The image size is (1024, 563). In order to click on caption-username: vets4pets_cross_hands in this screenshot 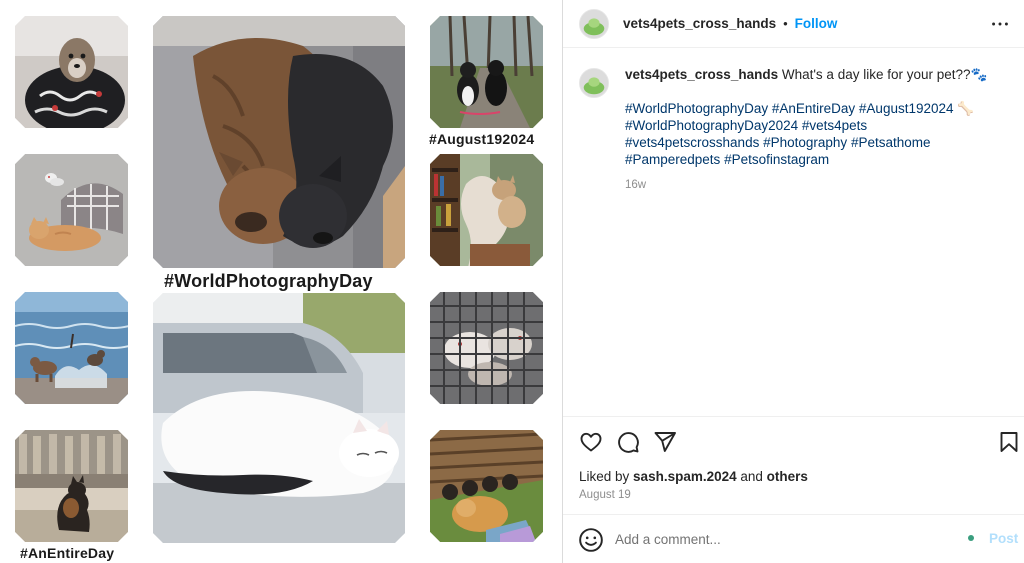, I will do `click(701, 74)`.